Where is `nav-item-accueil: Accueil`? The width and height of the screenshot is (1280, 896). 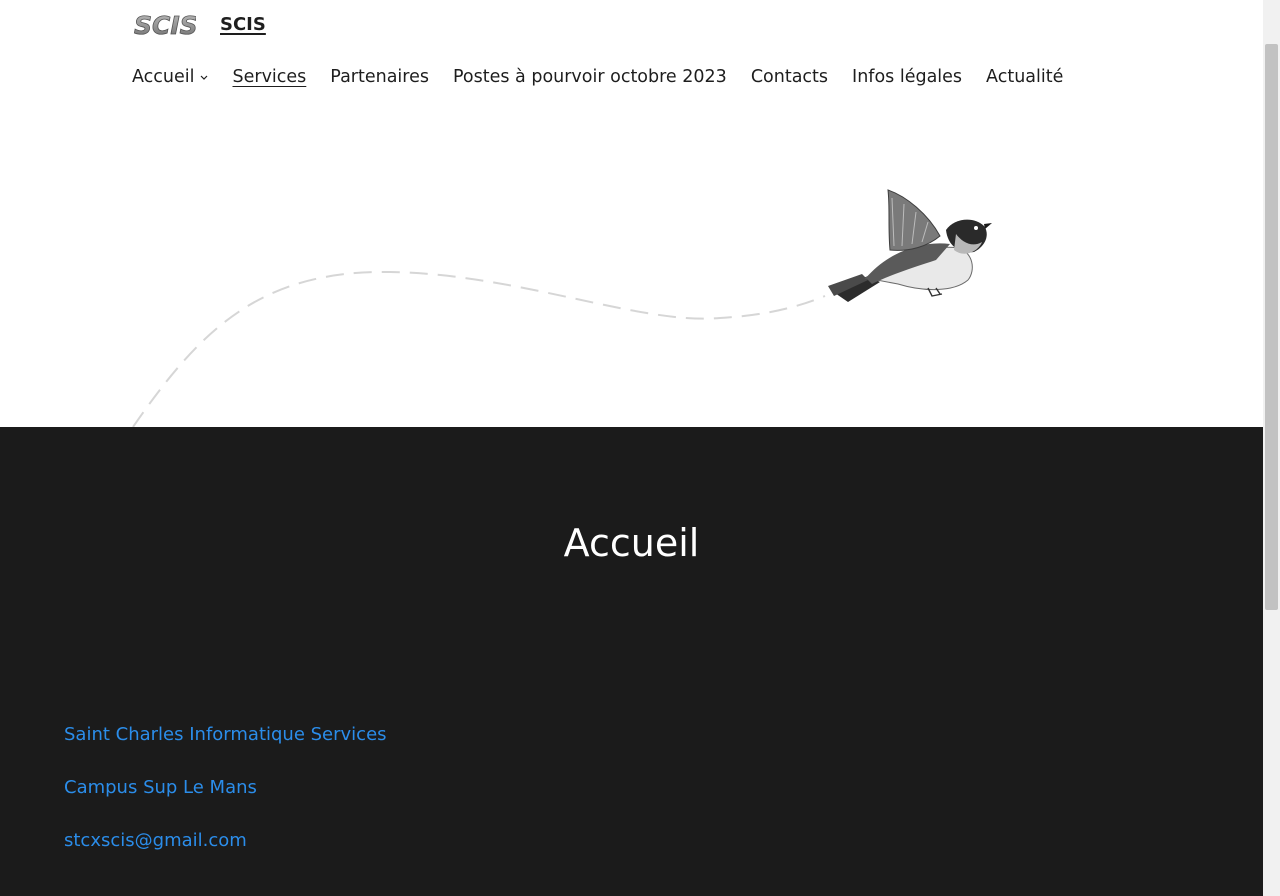 nav-item-accueil: Accueil is located at coordinates (170, 77).